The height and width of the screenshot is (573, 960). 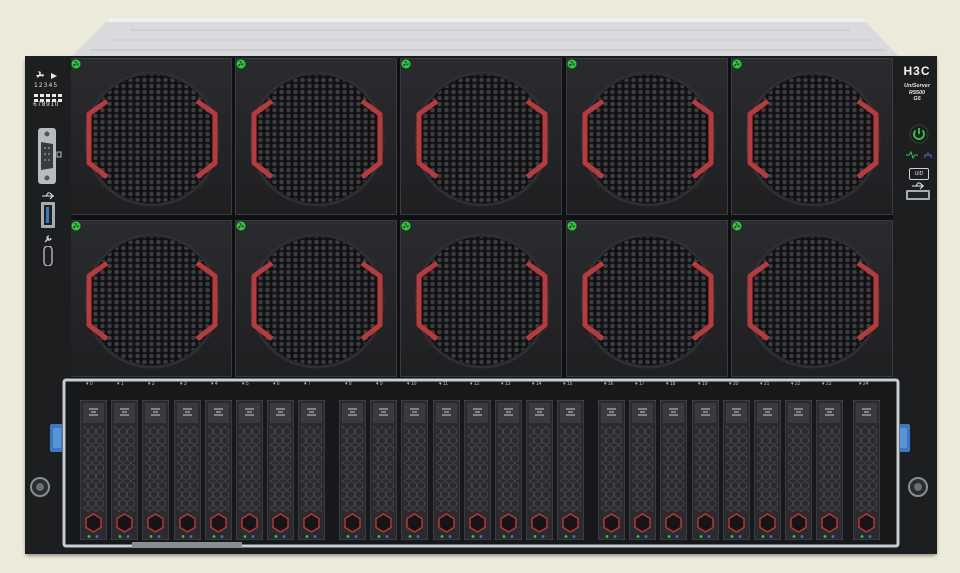 I want to click on usb-port, so click(x=48, y=215).